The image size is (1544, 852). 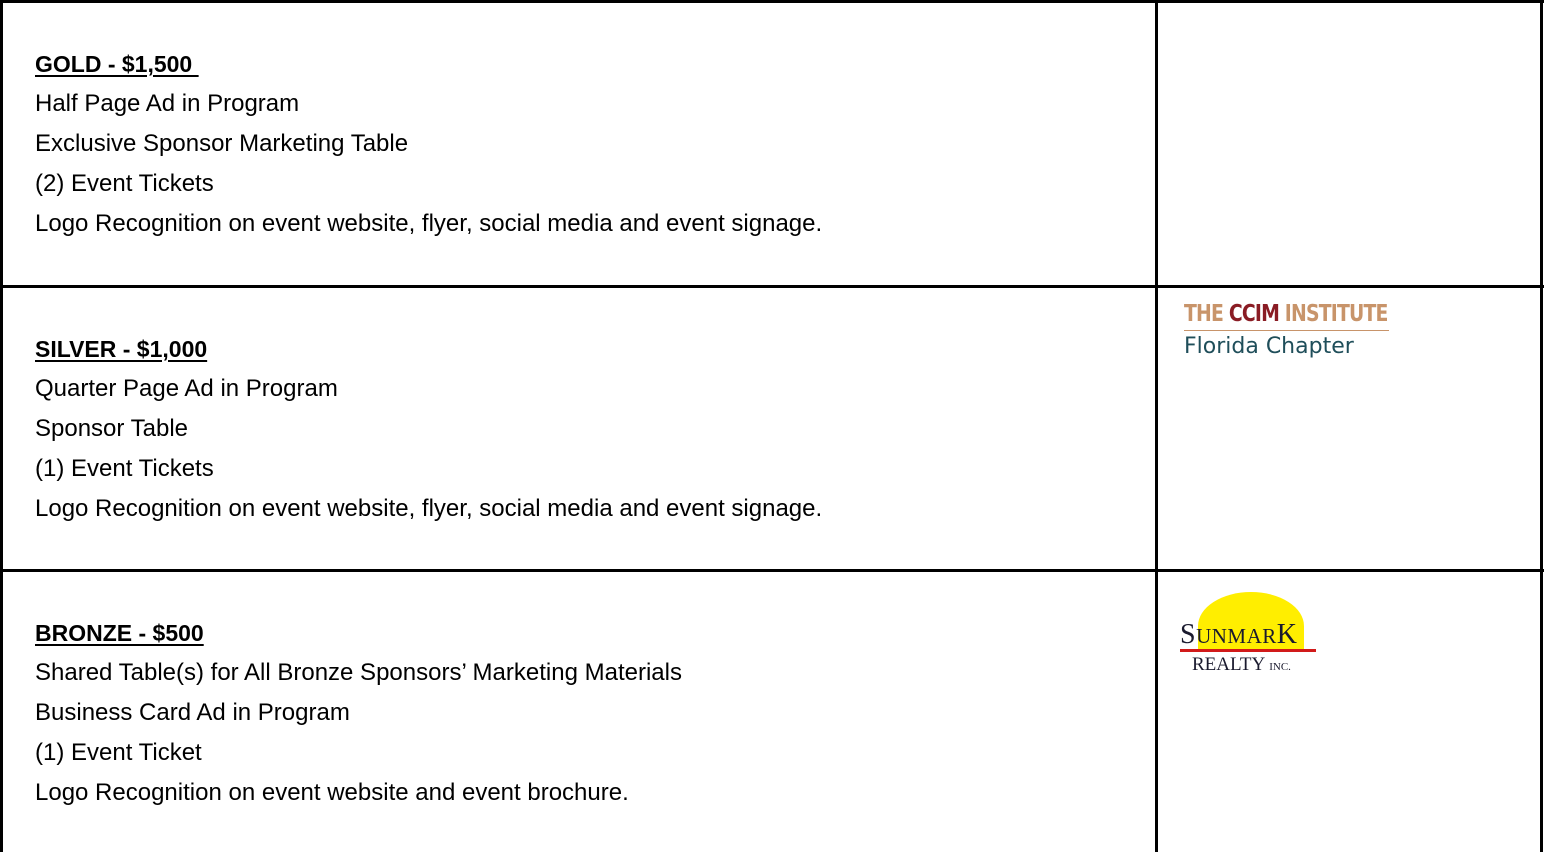 I want to click on sunmark-inc-text: INC., so click(x=1280, y=667).